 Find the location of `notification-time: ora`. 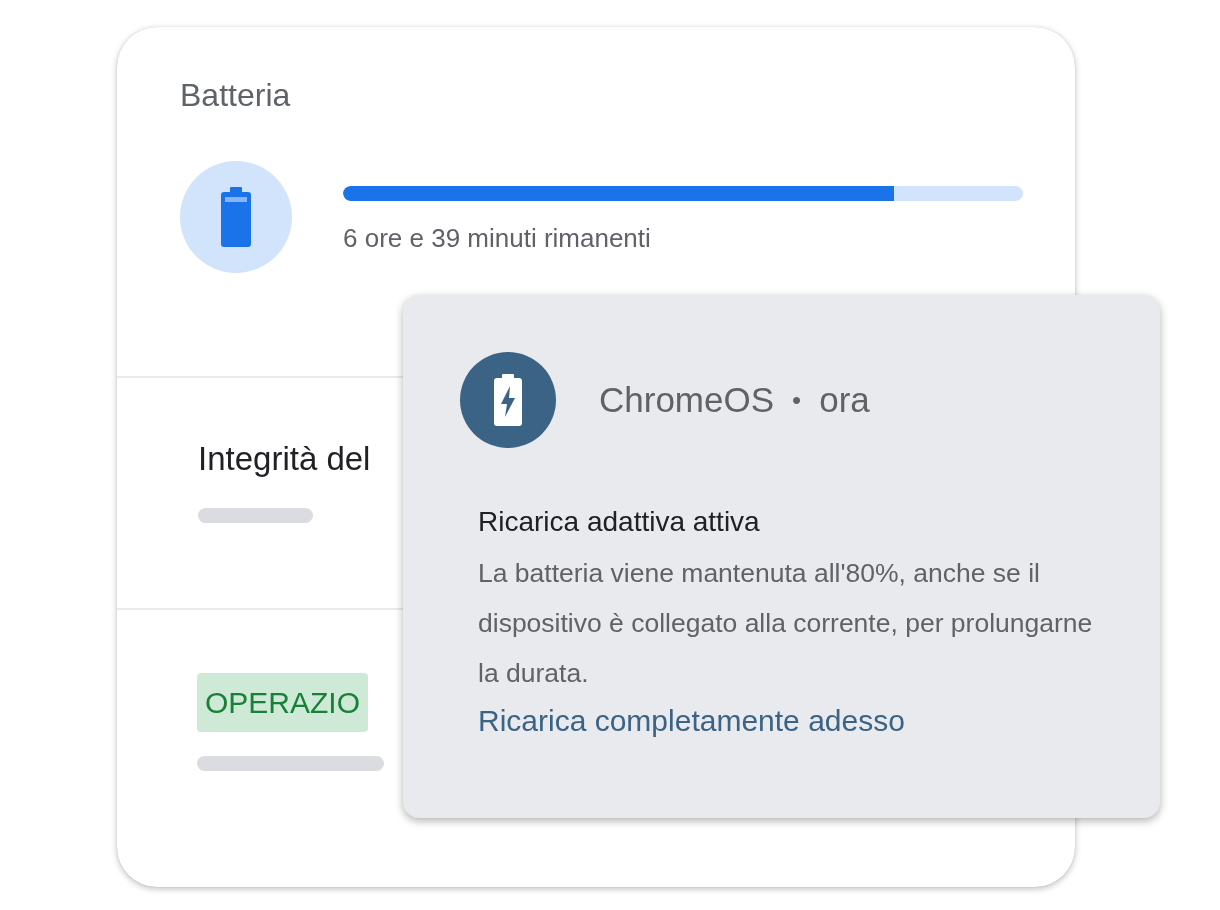

notification-time: ora is located at coordinates (844, 400).